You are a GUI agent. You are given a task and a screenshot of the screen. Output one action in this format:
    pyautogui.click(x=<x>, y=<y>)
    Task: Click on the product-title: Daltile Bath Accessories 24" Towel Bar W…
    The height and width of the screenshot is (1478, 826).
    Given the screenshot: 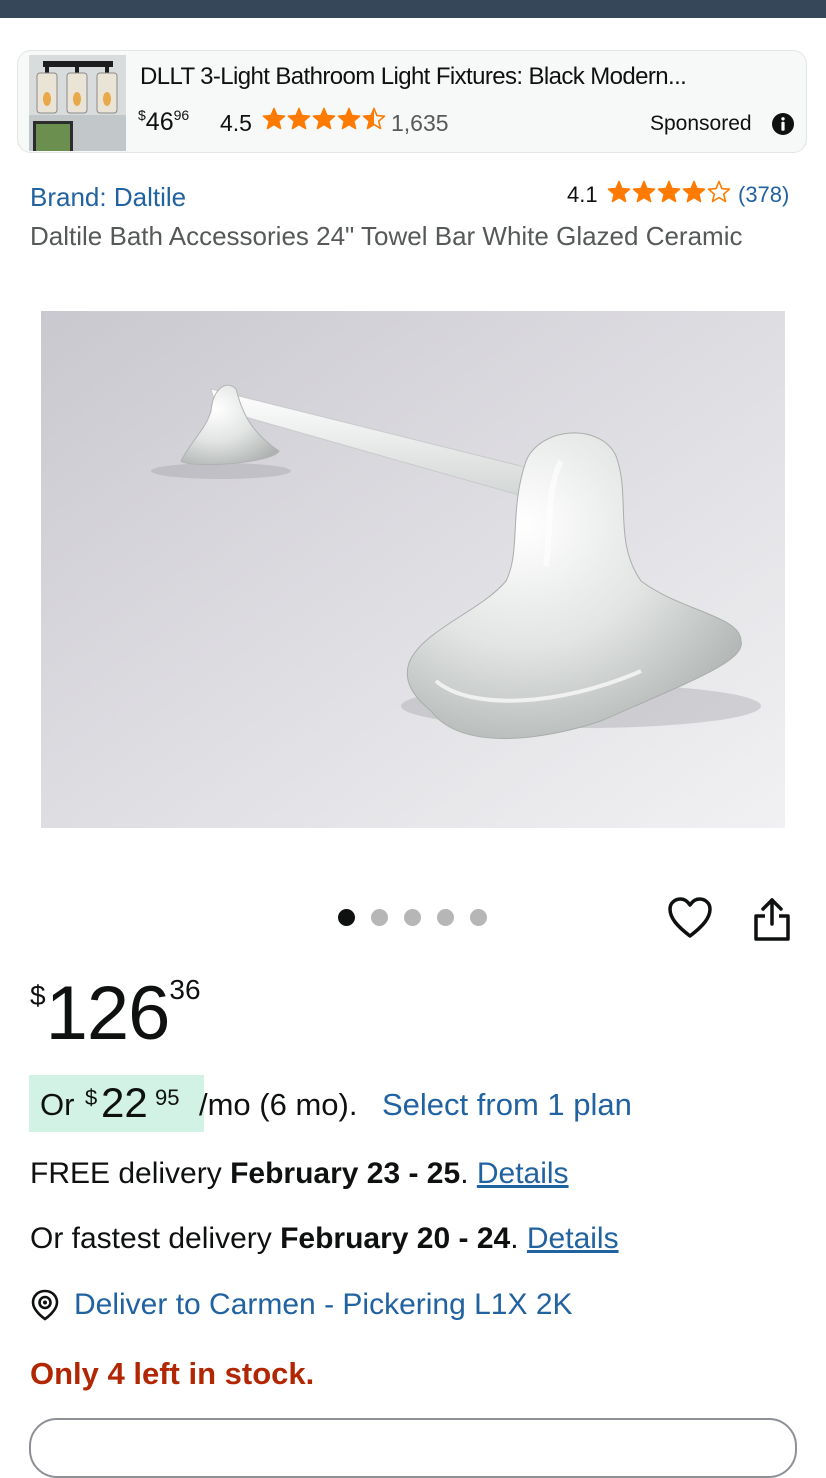 What is the action you would take?
    pyautogui.click(x=386, y=236)
    